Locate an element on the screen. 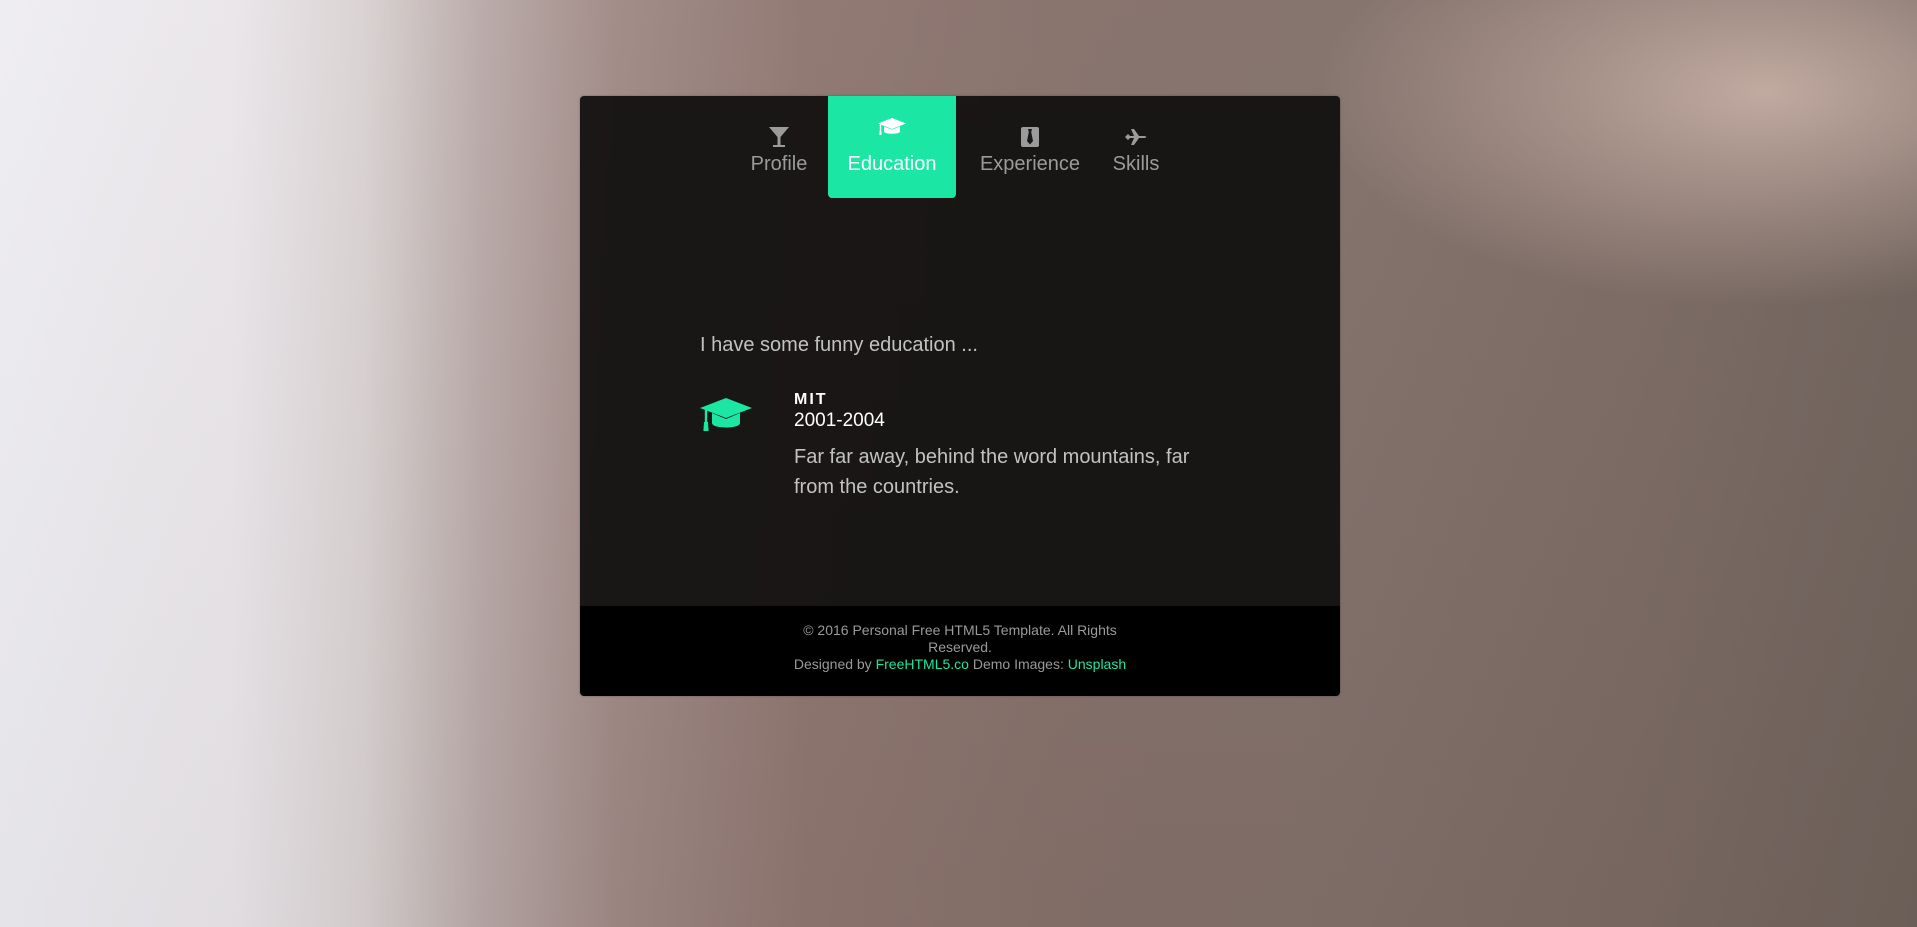  tab-profile: Profile is located at coordinates (779, 147).